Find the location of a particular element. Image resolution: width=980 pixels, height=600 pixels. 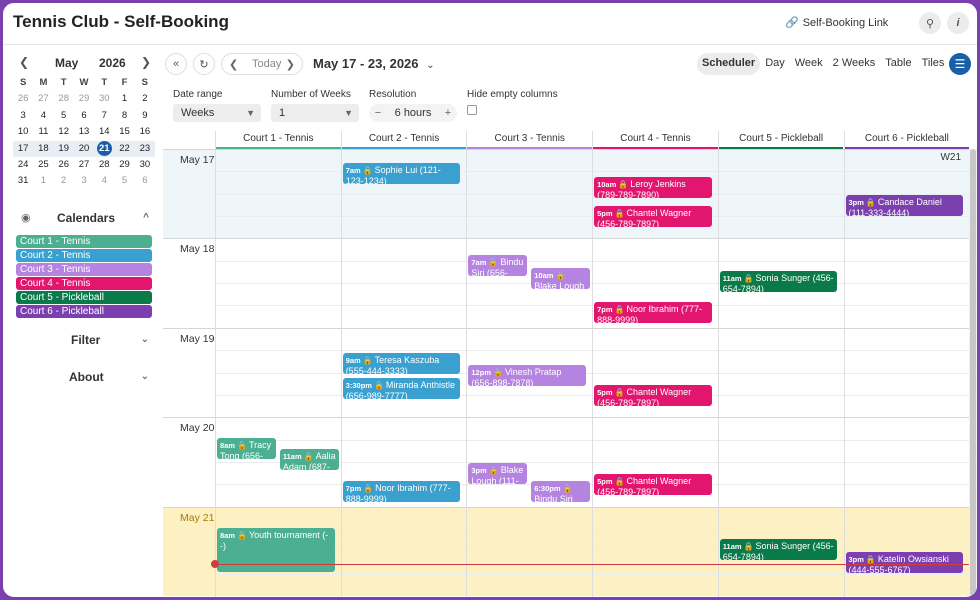

mini-calendar-day: 23 is located at coordinates (144, 148).